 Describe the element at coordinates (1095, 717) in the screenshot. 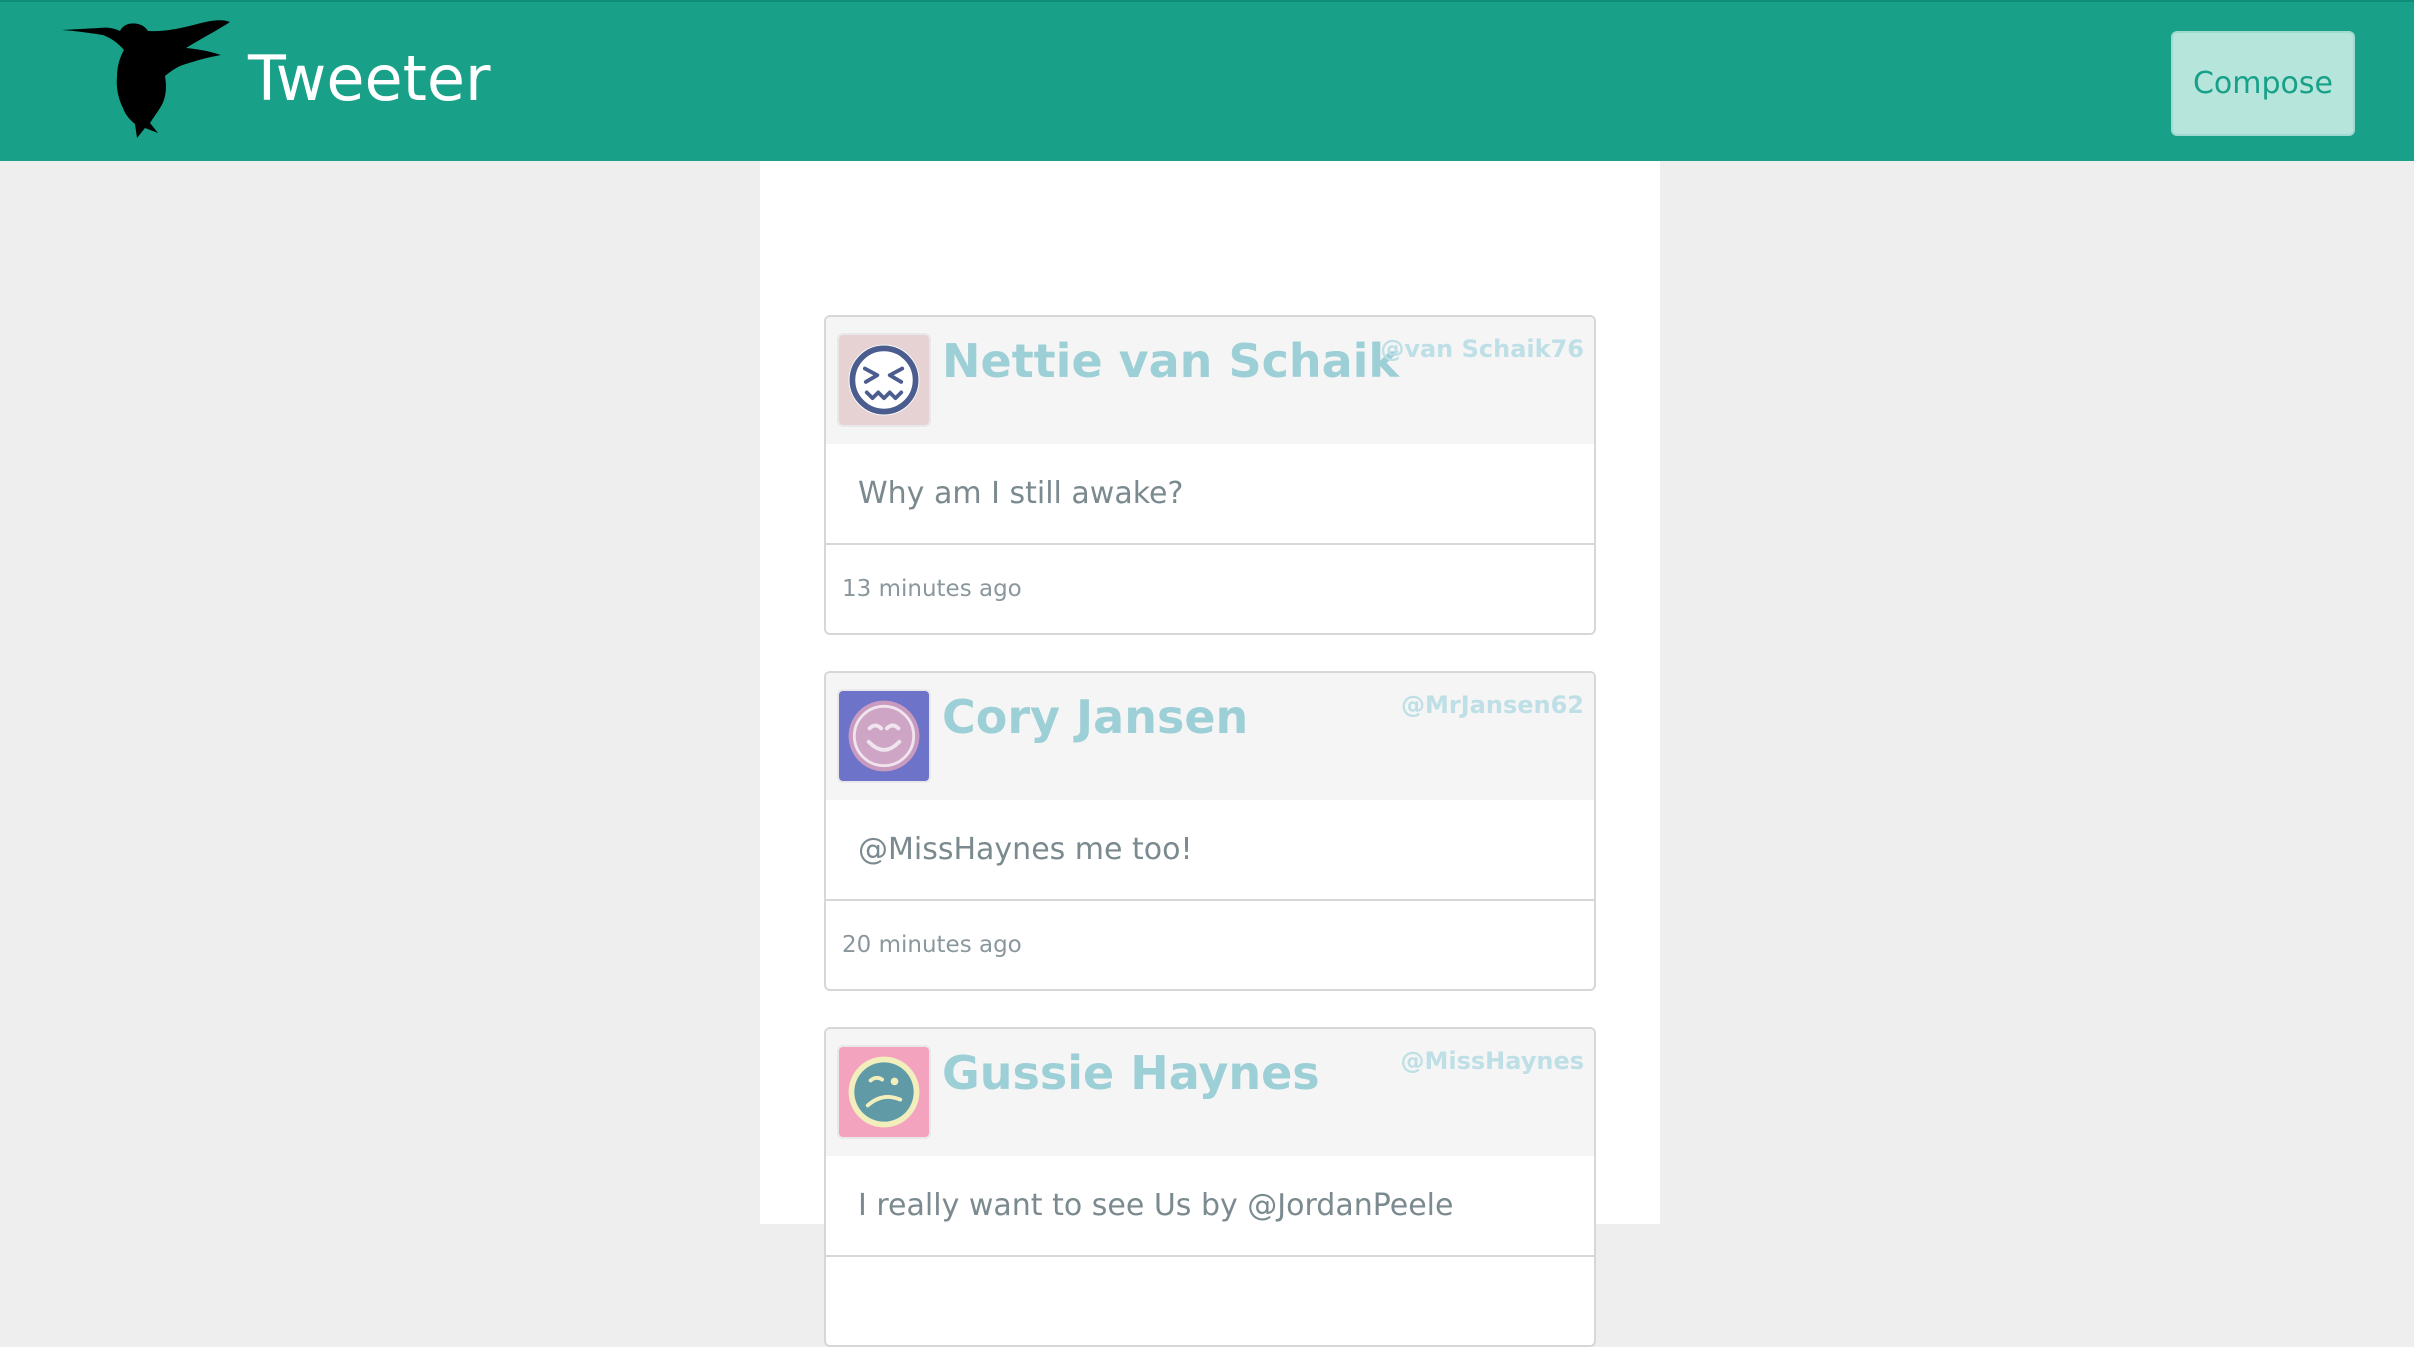

I see `author-name: Cory Jansen` at that location.